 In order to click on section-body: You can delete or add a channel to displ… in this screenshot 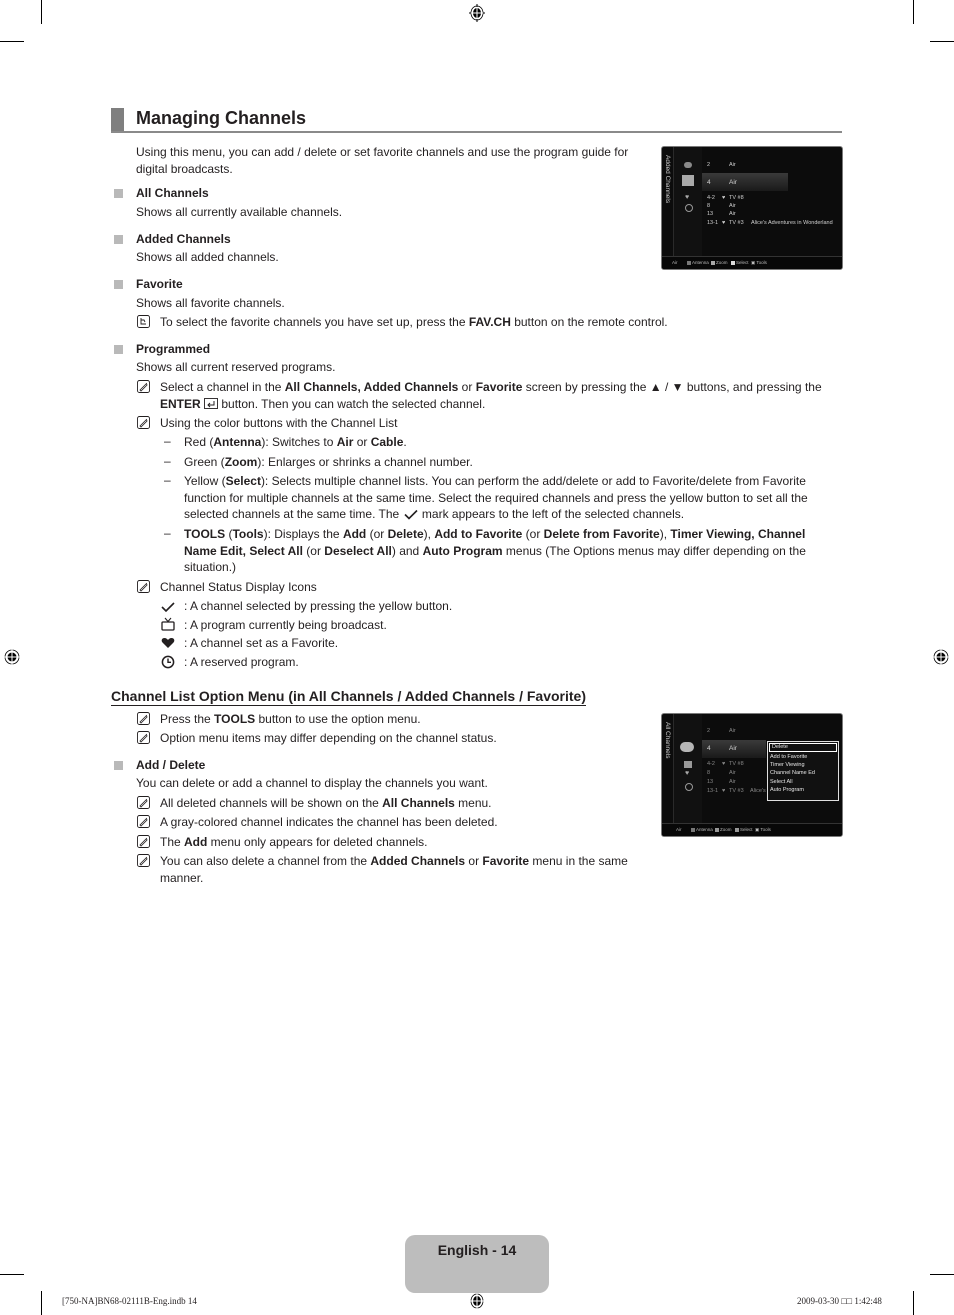, I will do `click(312, 783)`.